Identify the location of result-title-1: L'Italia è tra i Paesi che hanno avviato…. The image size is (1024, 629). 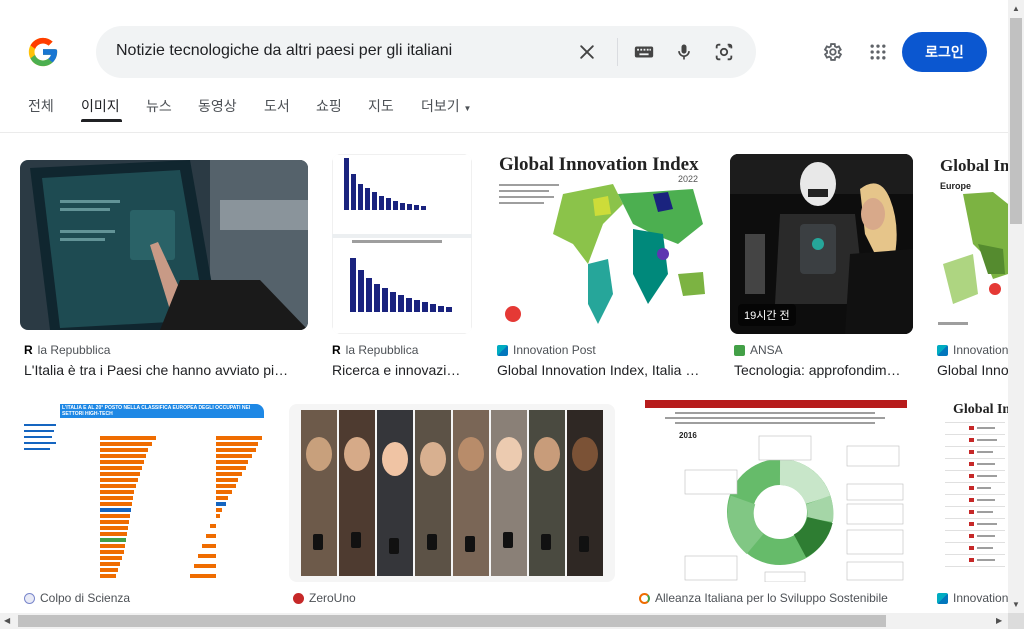
(164, 370).